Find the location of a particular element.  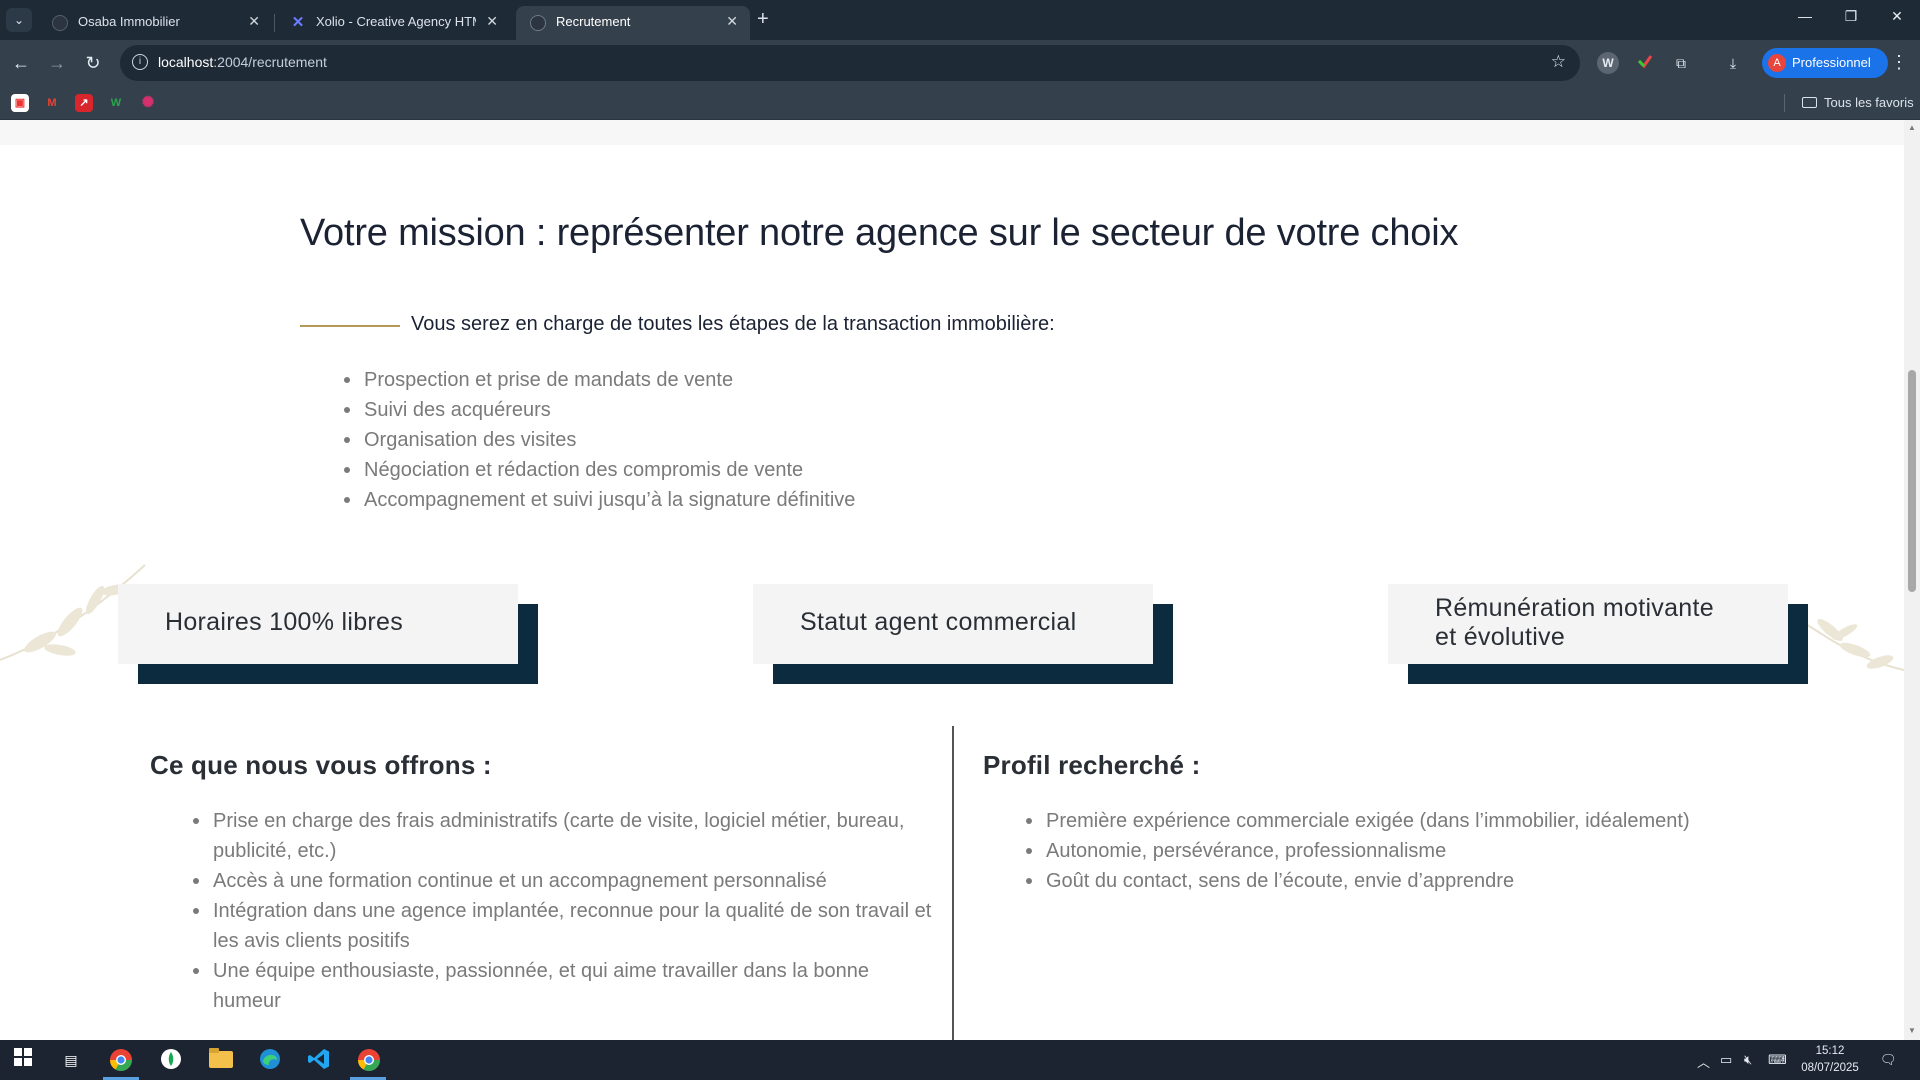

profile-label: Professionnel is located at coordinates (1831, 62).